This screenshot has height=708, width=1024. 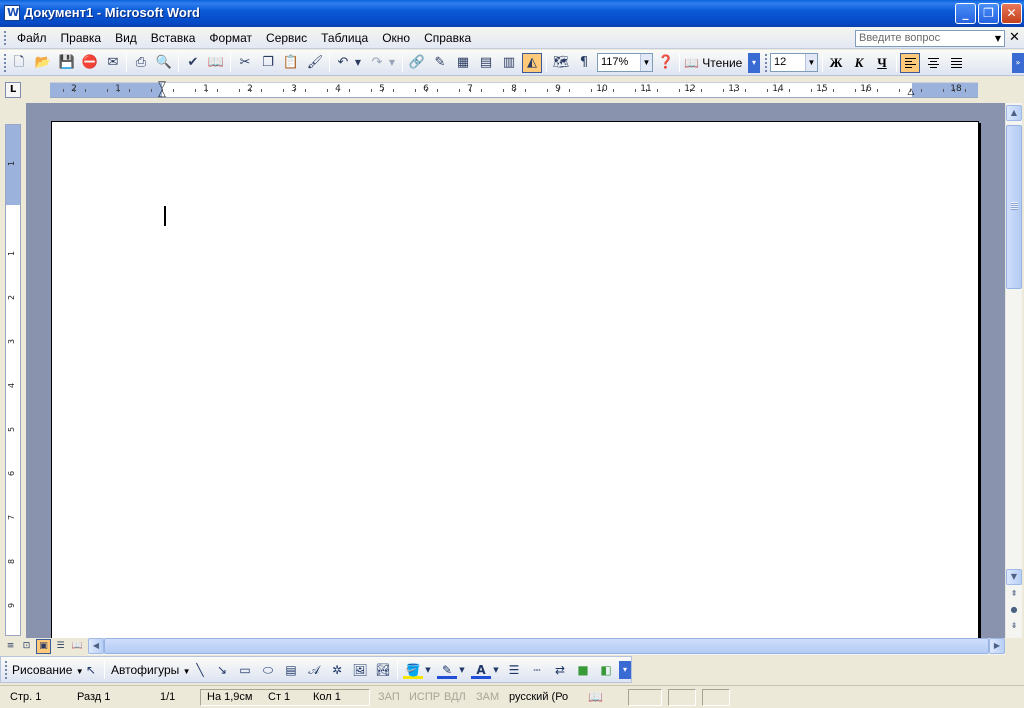 What do you see at coordinates (625, 670) in the screenshot?
I see `drawing-options-icon: ▾` at bounding box center [625, 670].